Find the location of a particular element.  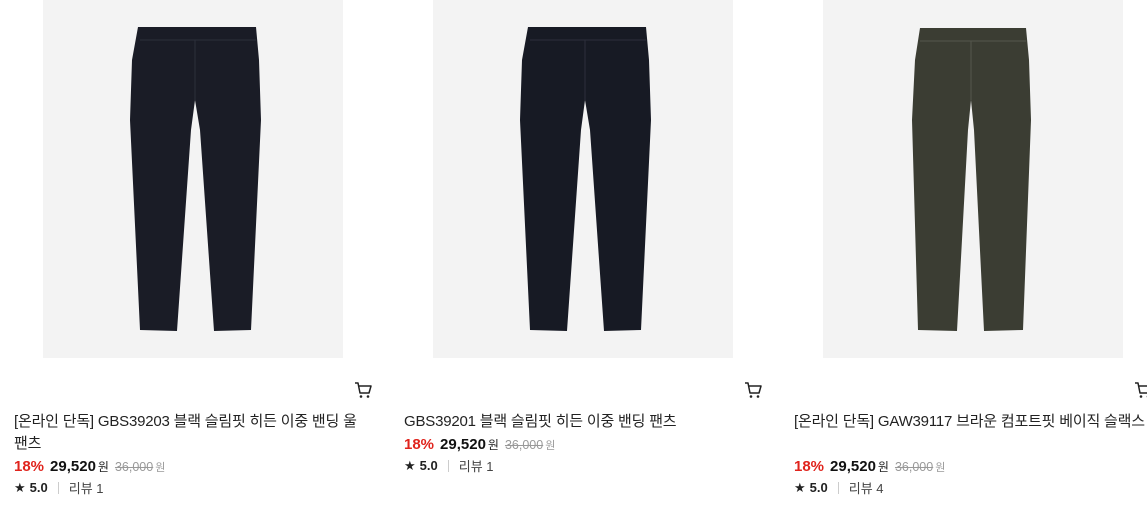

review-count: 리뷰 4 is located at coordinates (866, 487).